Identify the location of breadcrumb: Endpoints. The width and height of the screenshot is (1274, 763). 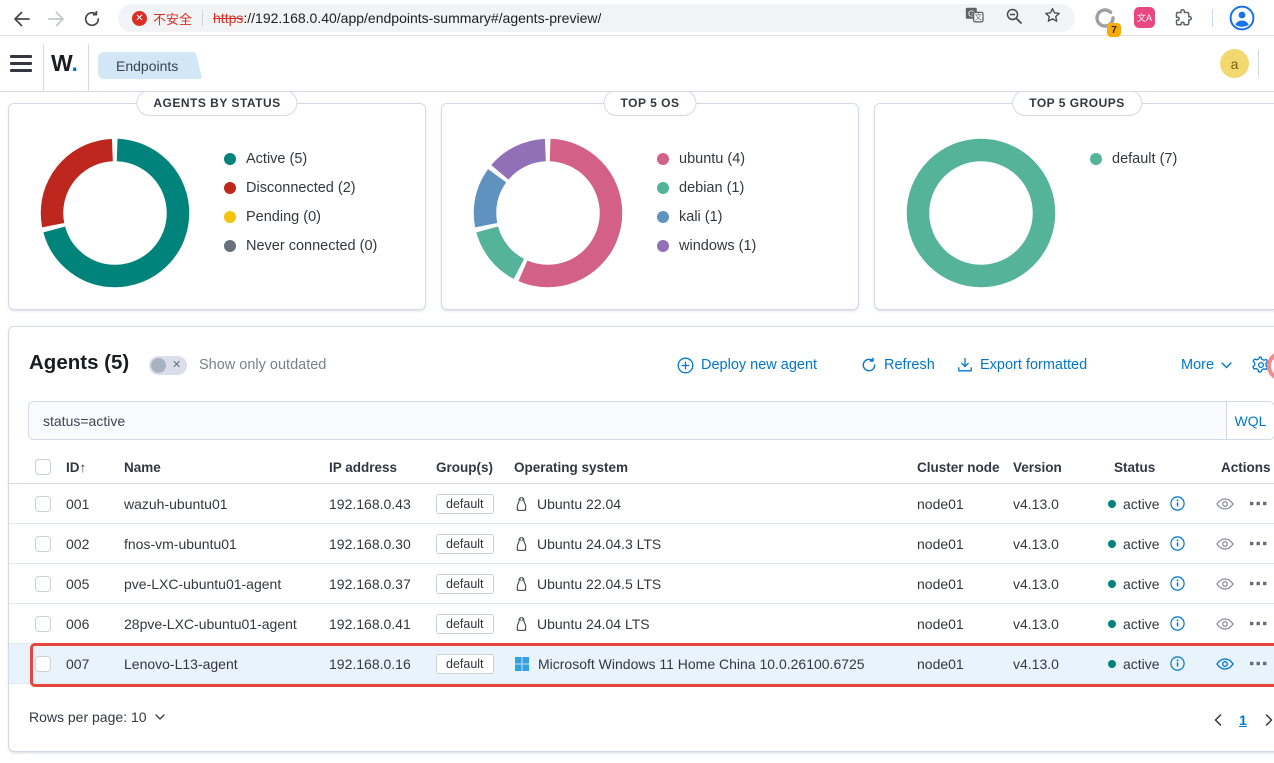
(145, 65).